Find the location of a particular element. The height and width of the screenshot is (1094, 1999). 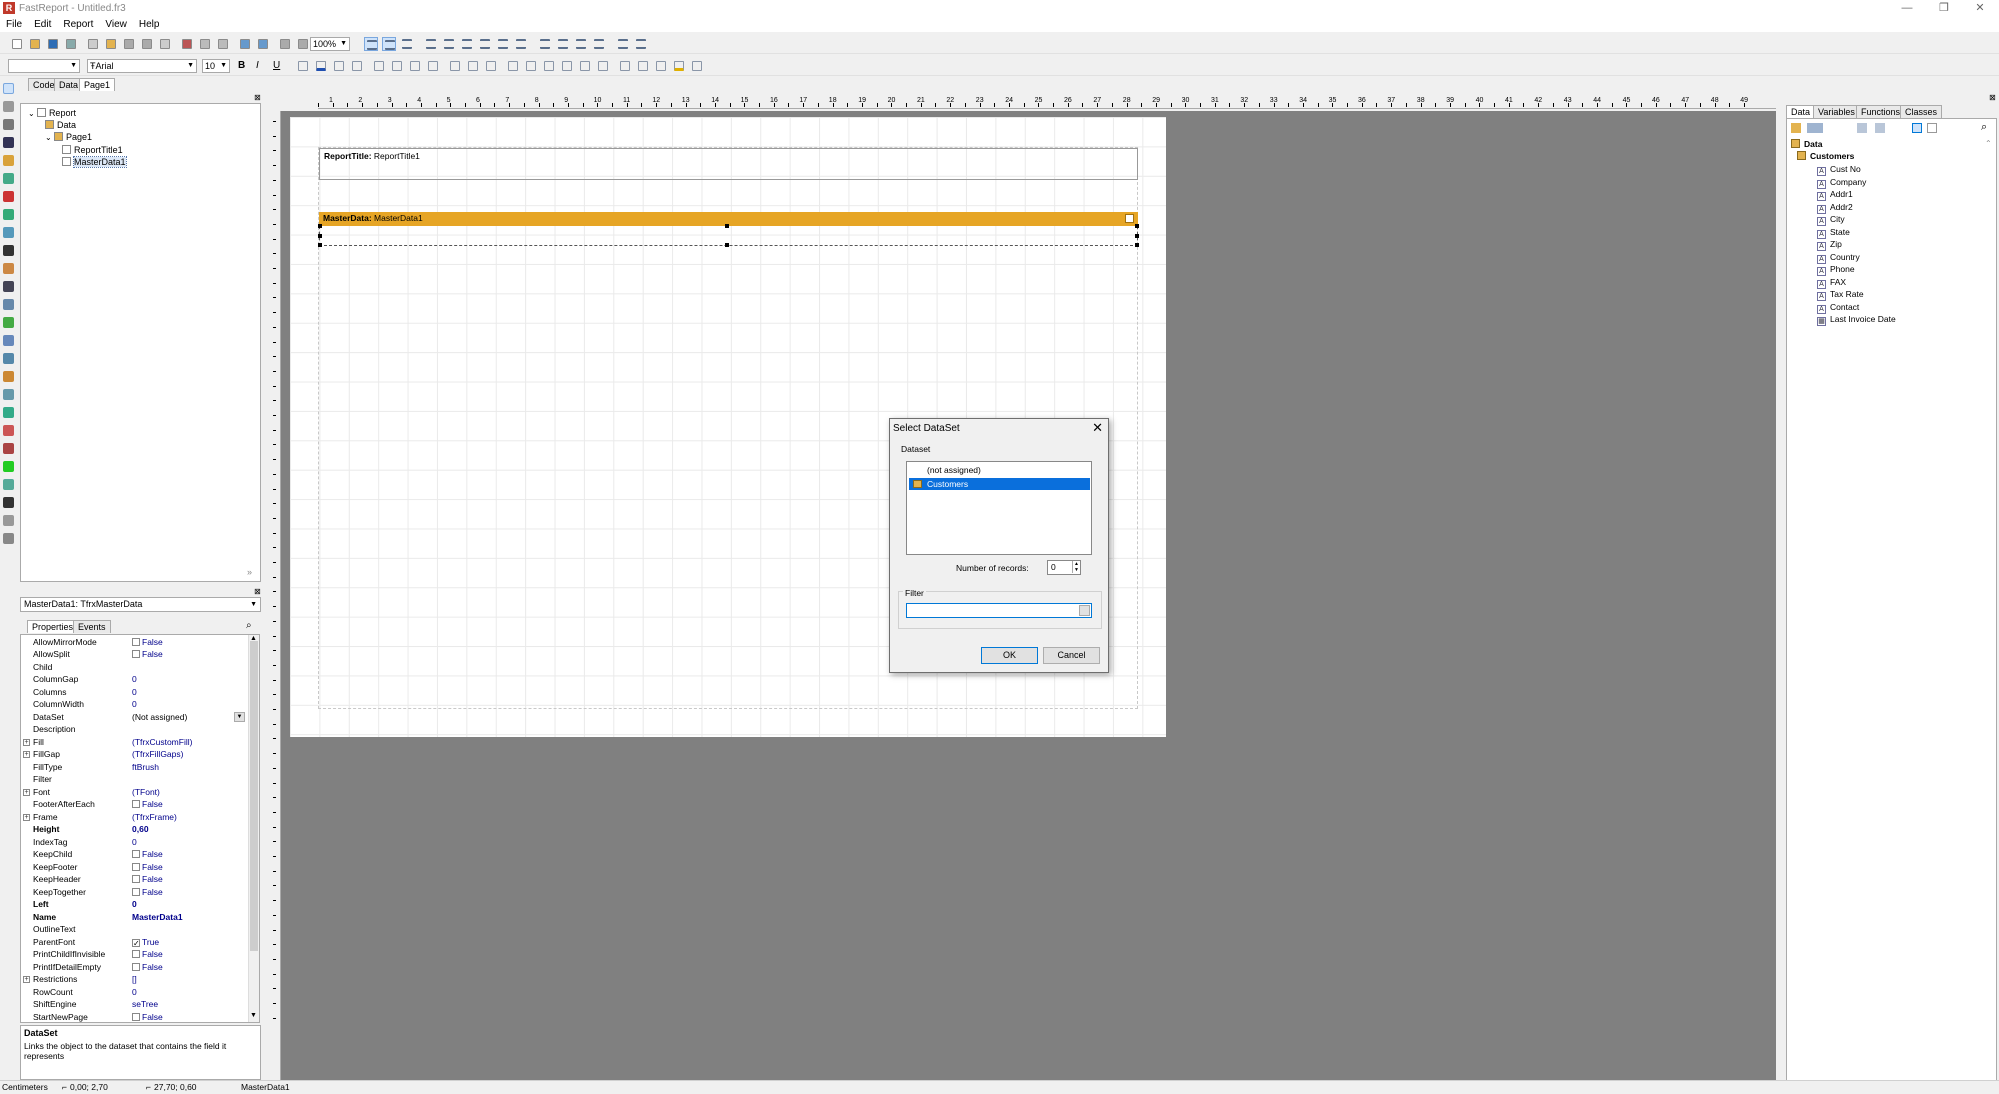

format-tool-icon is located at coordinates (8, 160).